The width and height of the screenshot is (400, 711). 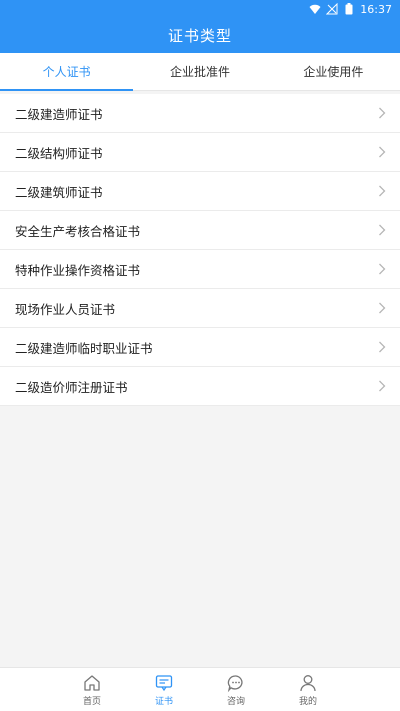 What do you see at coordinates (71, 387) in the screenshot?
I see `list-item-label: 二级造价师注册证书` at bounding box center [71, 387].